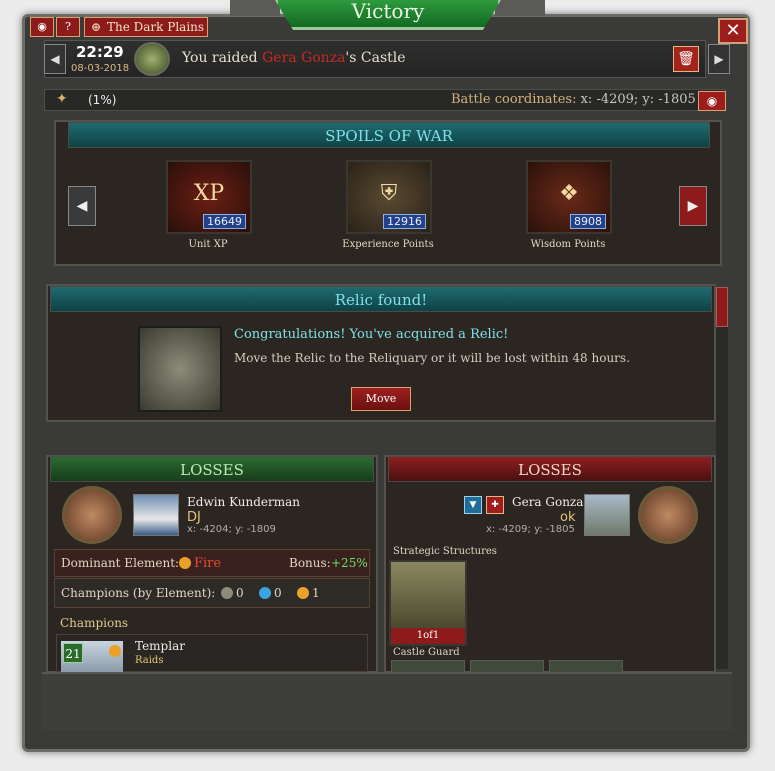  I want to click on dominant-element-row: Dominant Element: Fire Bonus: +25%, so click(212, 563).